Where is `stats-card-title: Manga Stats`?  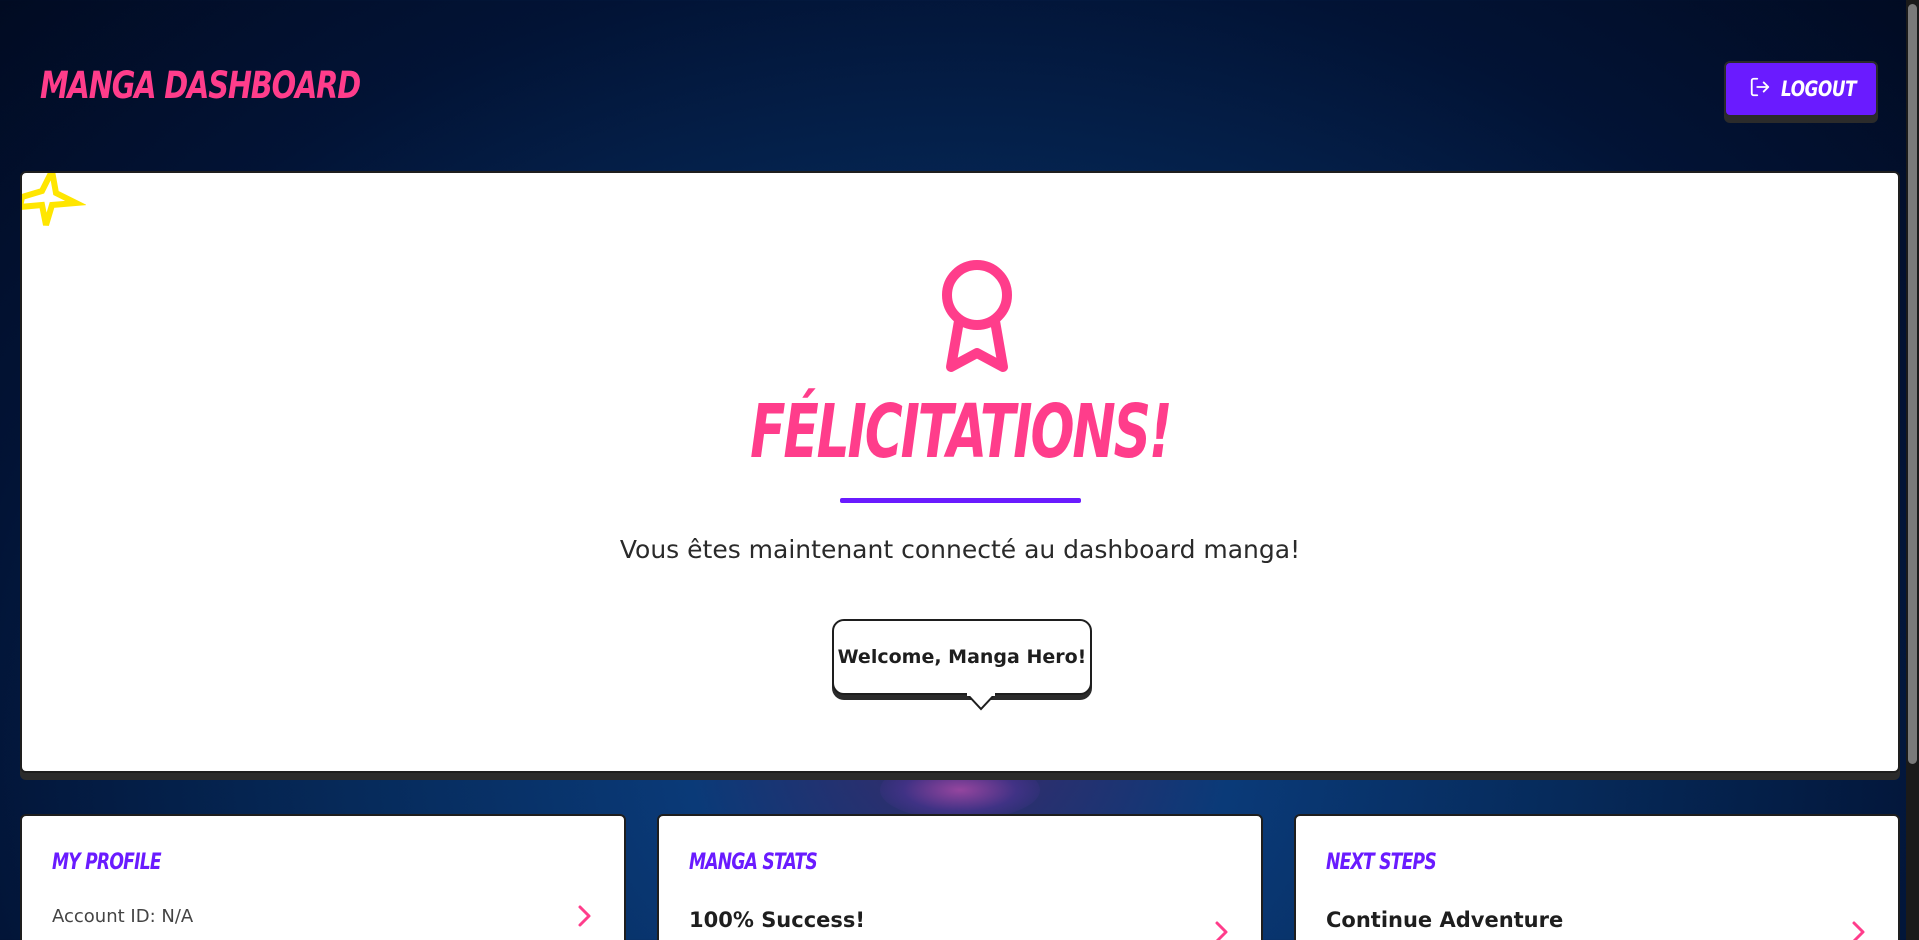 stats-card-title: Manga Stats is located at coordinates (753, 862).